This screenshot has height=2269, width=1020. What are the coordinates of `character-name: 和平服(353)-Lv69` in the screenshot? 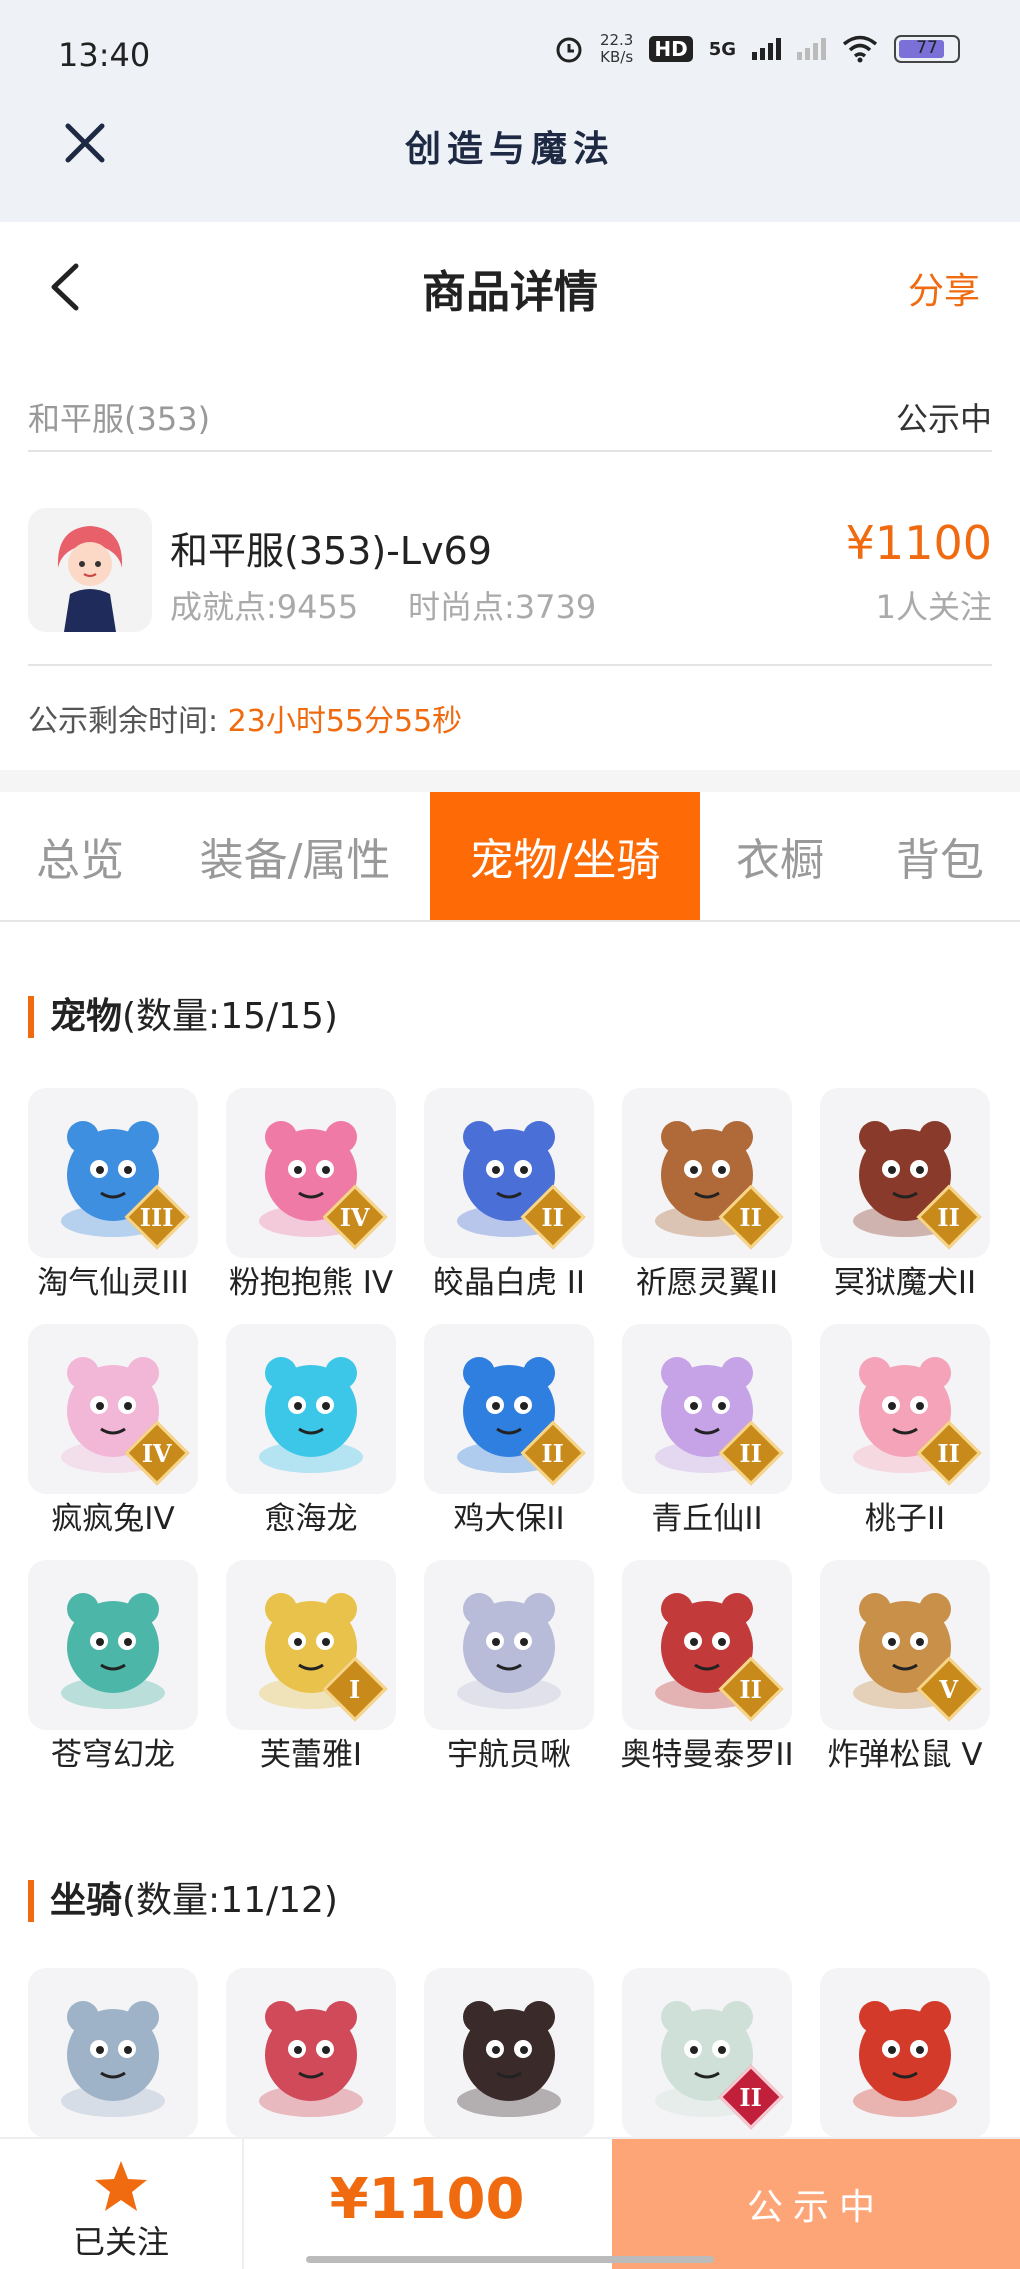 It's located at (331, 551).